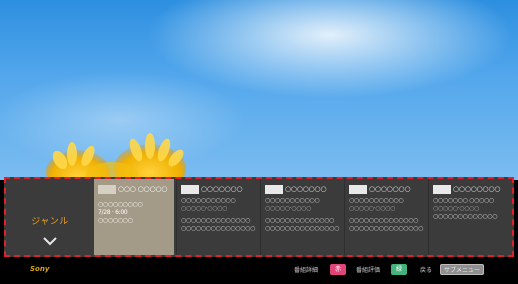 The height and width of the screenshot is (284, 518). What do you see at coordinates (462, 269) in the screenshot?
I see `submenu-button: サブメニュー` at bounding box center [462, 269].